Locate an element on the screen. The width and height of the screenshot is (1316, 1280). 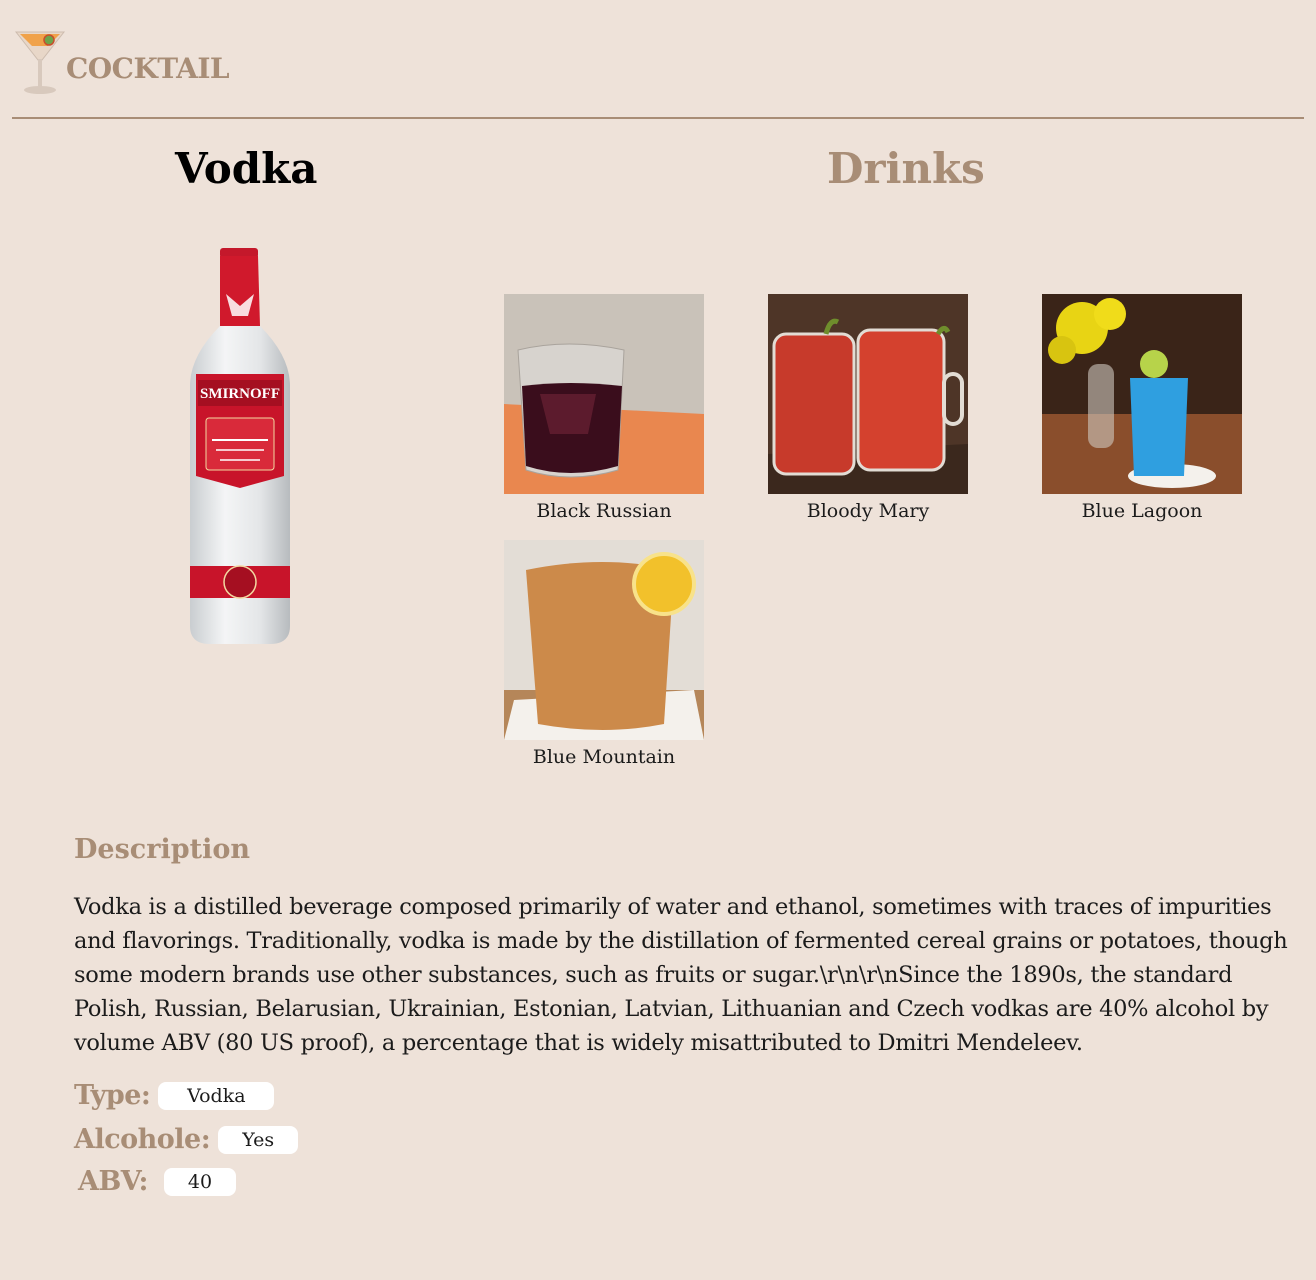
property-alcohol: Alcohole: Yes is located at coordinates (186, 1139).